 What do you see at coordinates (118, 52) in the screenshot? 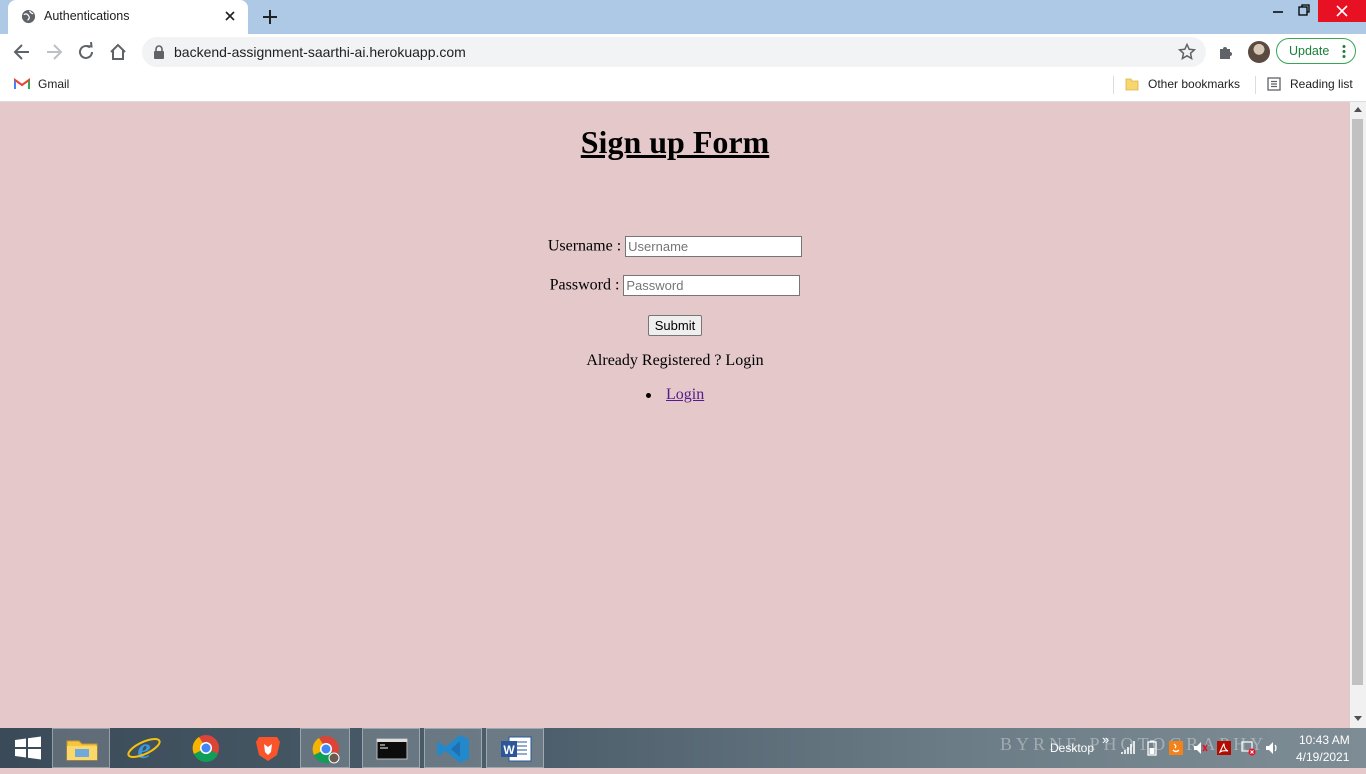
I see `home-icon` at bounding box center [118, 52].